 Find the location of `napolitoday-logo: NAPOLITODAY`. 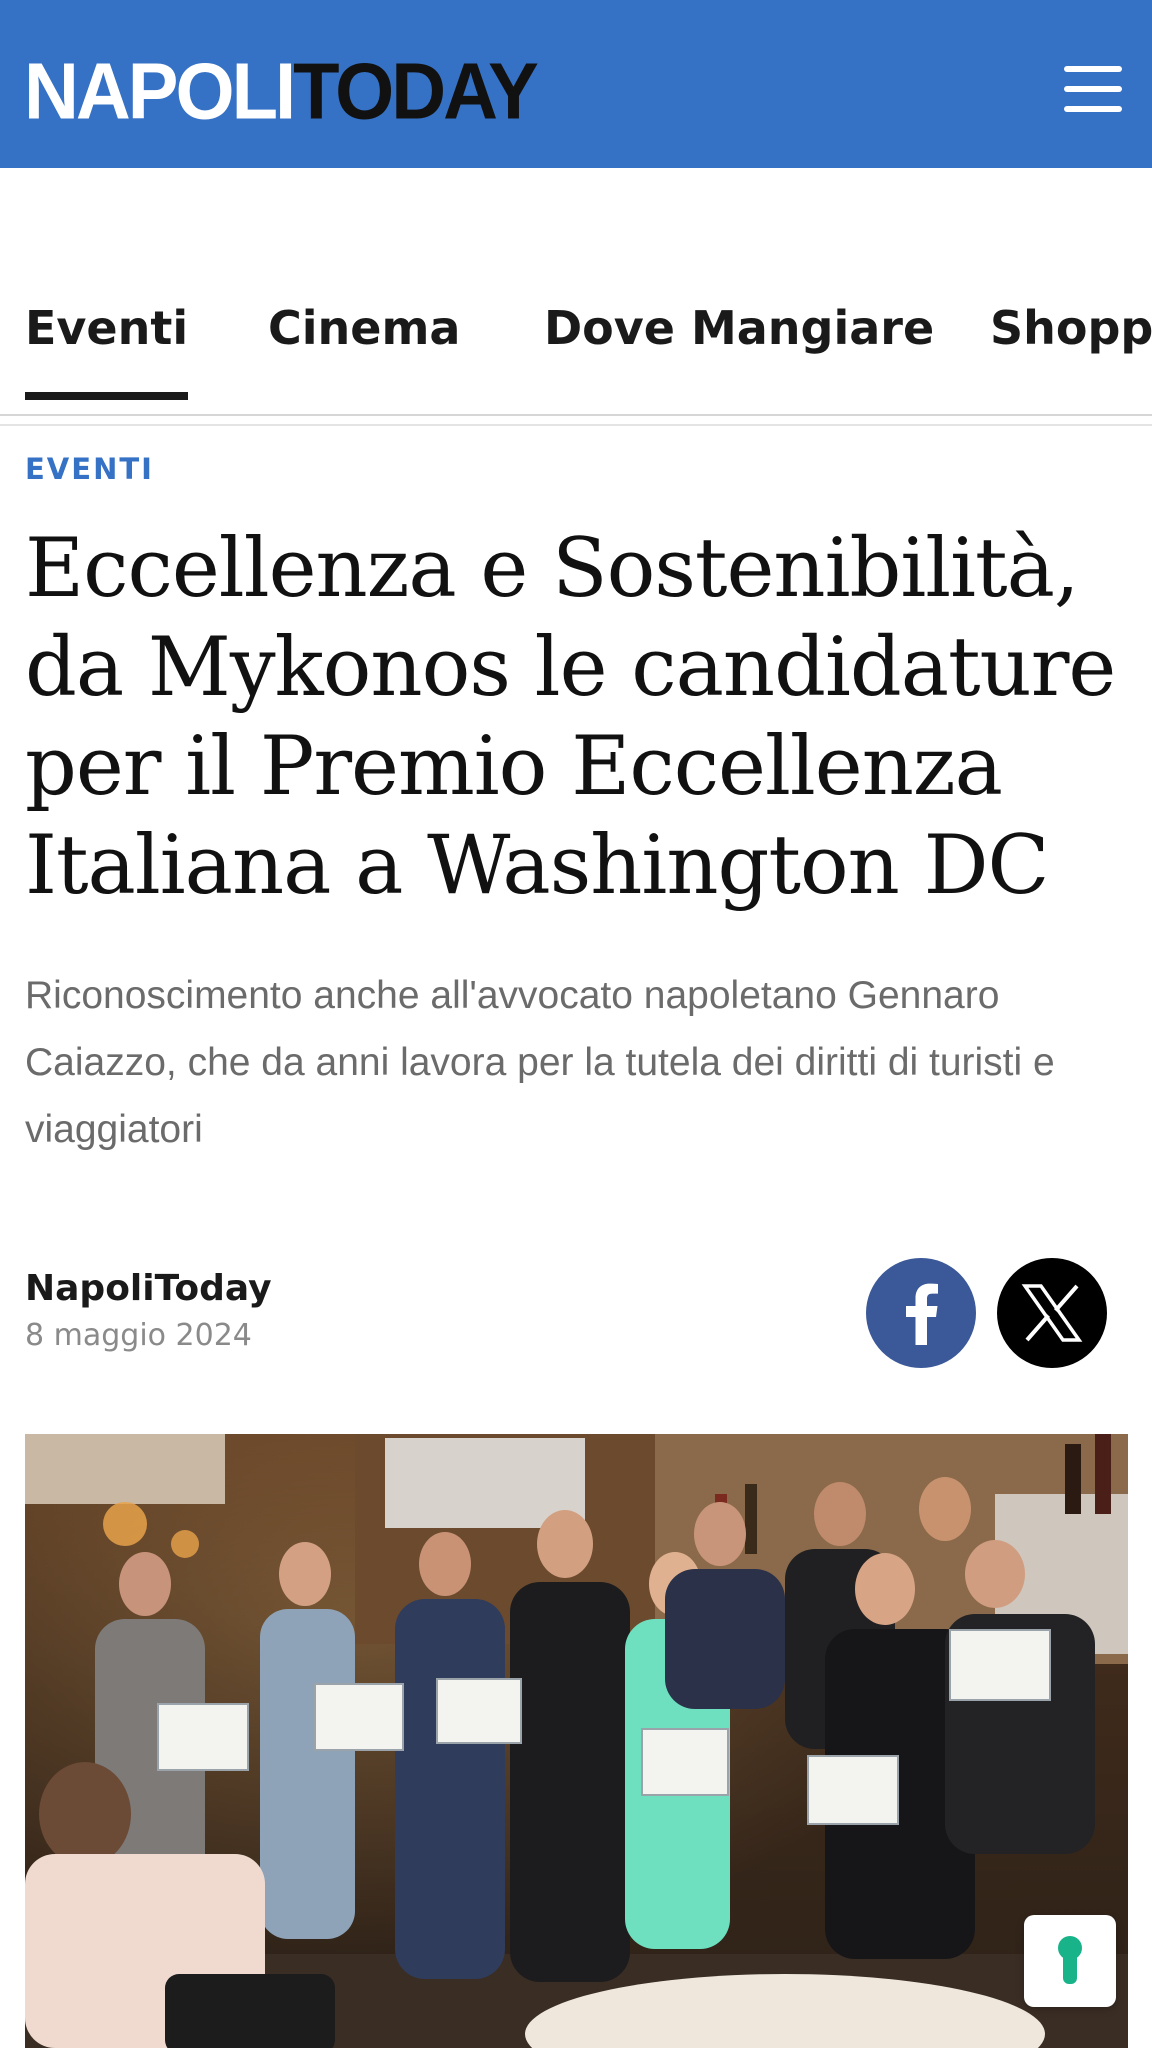

napolitoday-logo: NAPOLITODAY is located at coordinates (281, 91).